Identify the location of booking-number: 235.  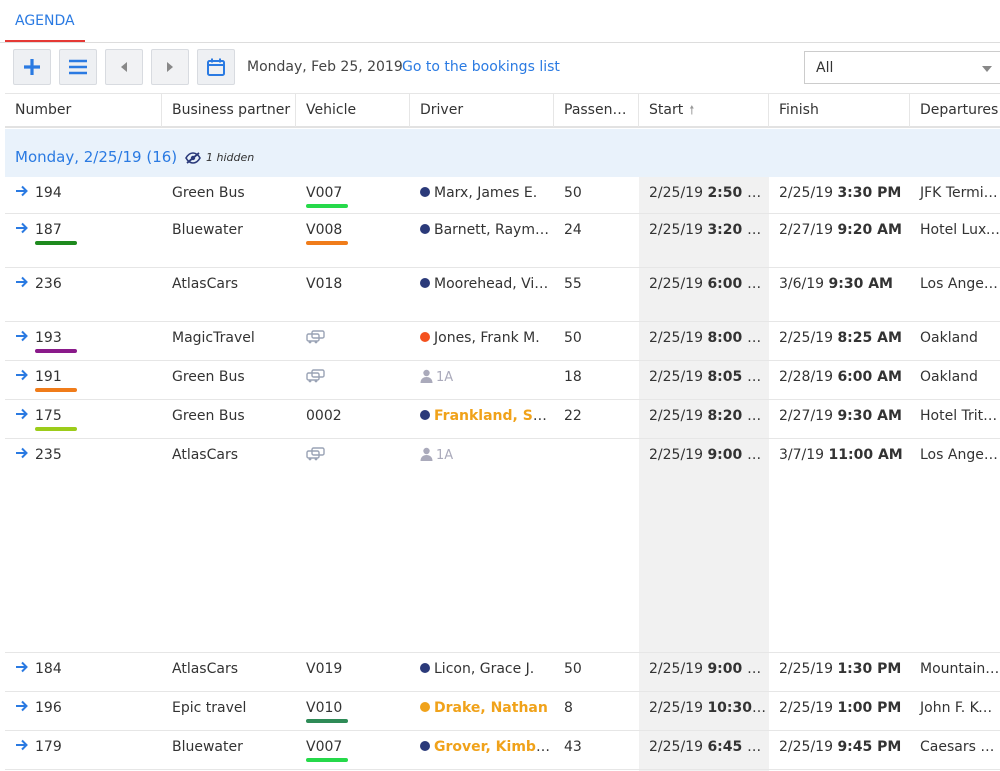
(38, 455).